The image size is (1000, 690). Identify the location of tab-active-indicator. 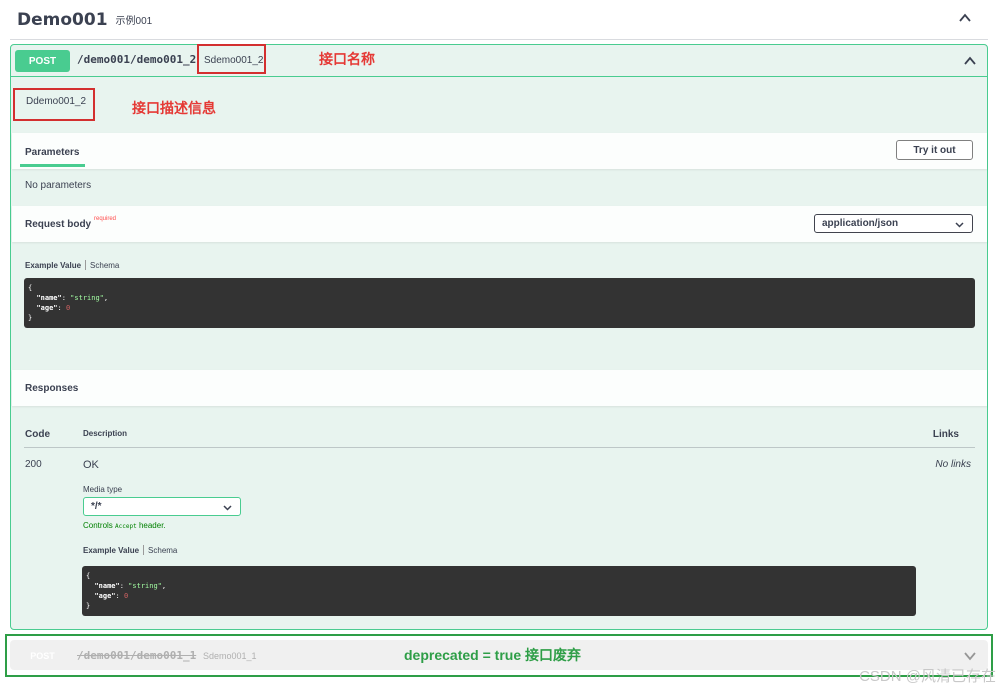
(52, 165).